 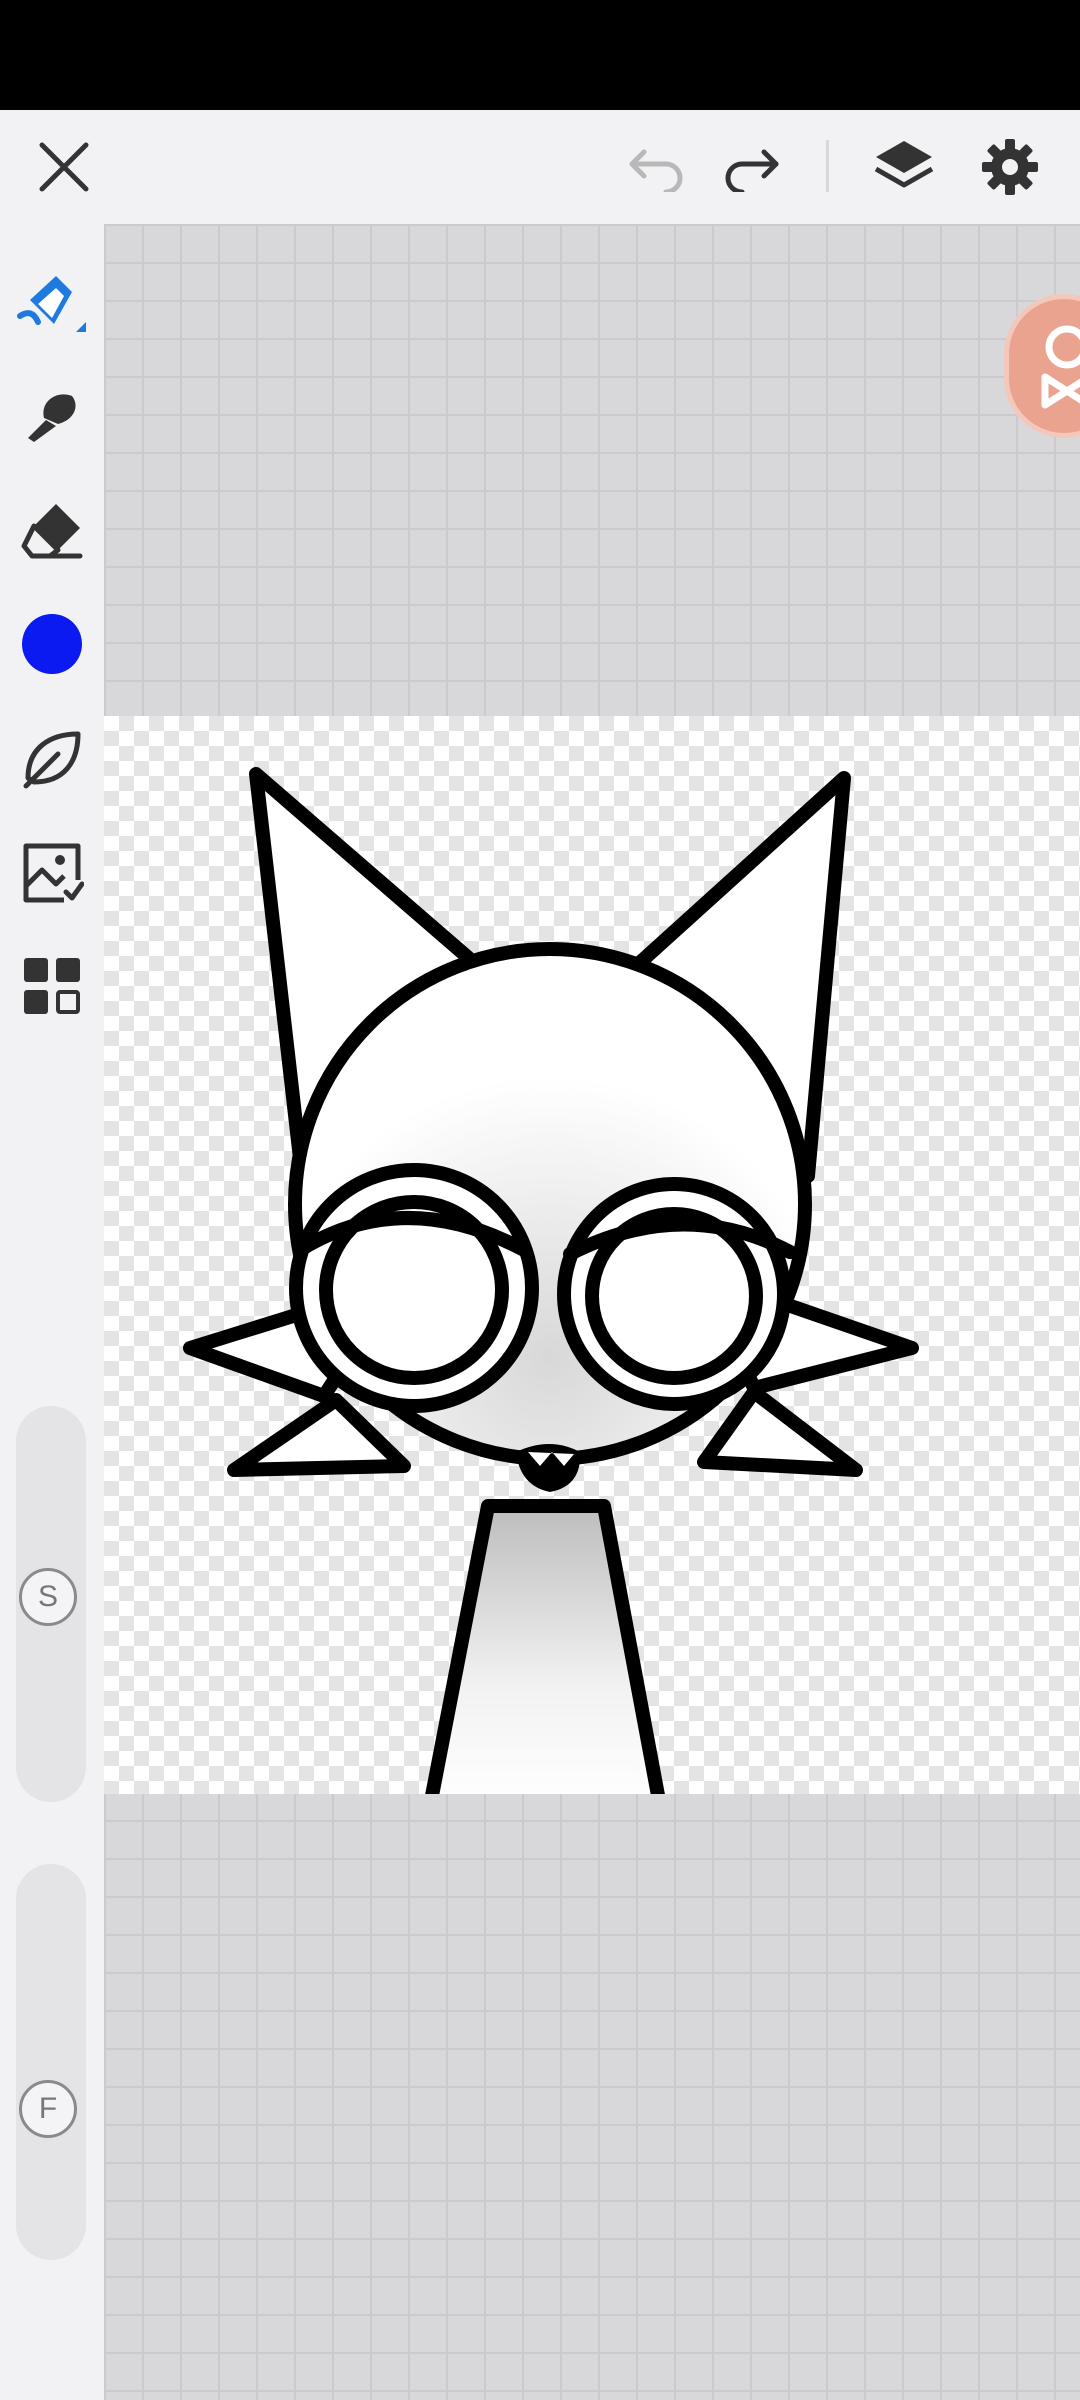 I want to click on flow-slider-label: F, so click(x=48, y=2108).